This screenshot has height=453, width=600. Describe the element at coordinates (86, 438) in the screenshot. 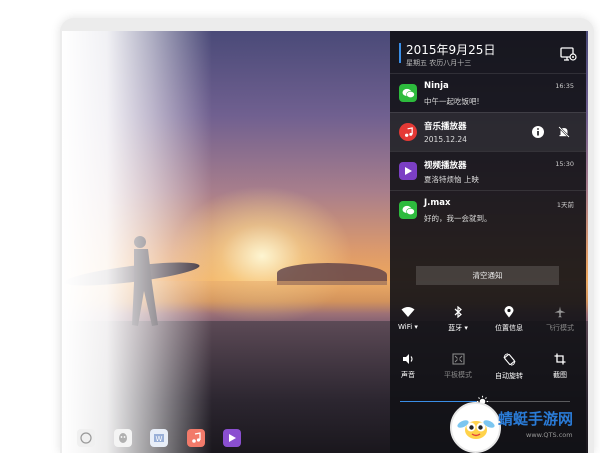

I see `browser-icon` at that location.